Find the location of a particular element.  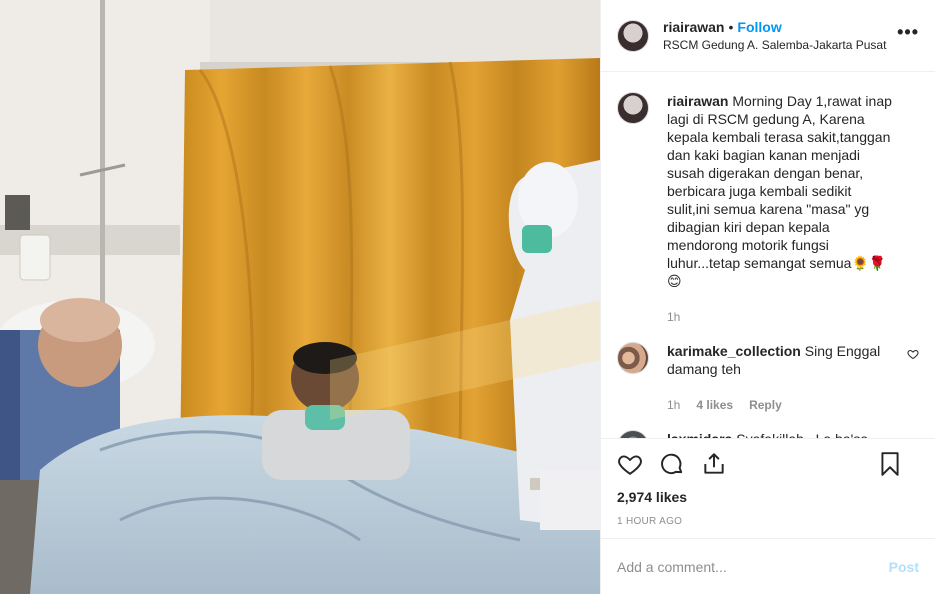

post-timestamp: 1 HOUR AGO is located at coordinates (768, 522).